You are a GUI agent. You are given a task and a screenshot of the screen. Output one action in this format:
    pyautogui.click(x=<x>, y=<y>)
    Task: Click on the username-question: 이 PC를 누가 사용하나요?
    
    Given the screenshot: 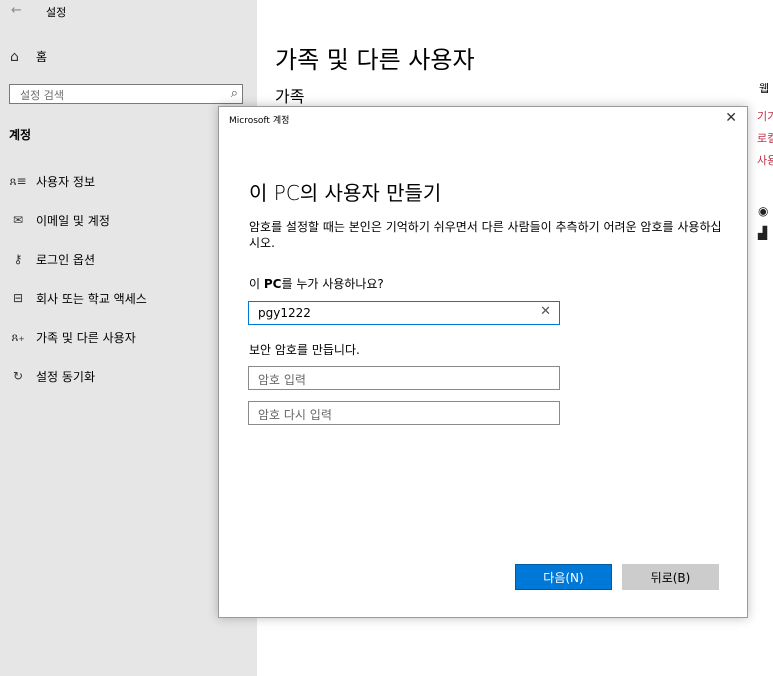 What is the action you would take?
    pyautogui.click(x=316, y=283)
    